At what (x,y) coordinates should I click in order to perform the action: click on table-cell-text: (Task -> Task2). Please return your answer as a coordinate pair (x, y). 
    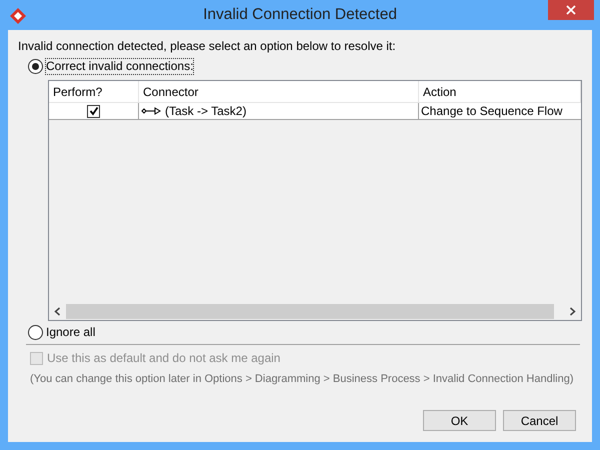
    Looking at the image, I should click on (205, 111).